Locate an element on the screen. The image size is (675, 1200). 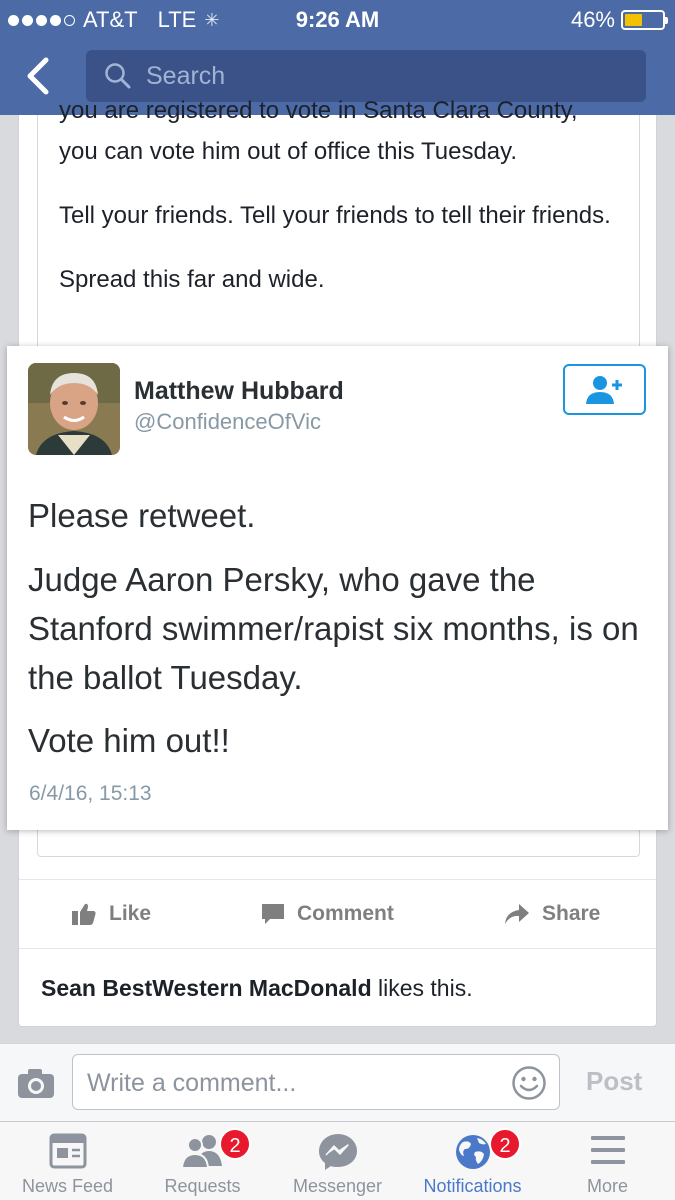
tab-news-feed: News Feed is located at coordinates (67, 1161).